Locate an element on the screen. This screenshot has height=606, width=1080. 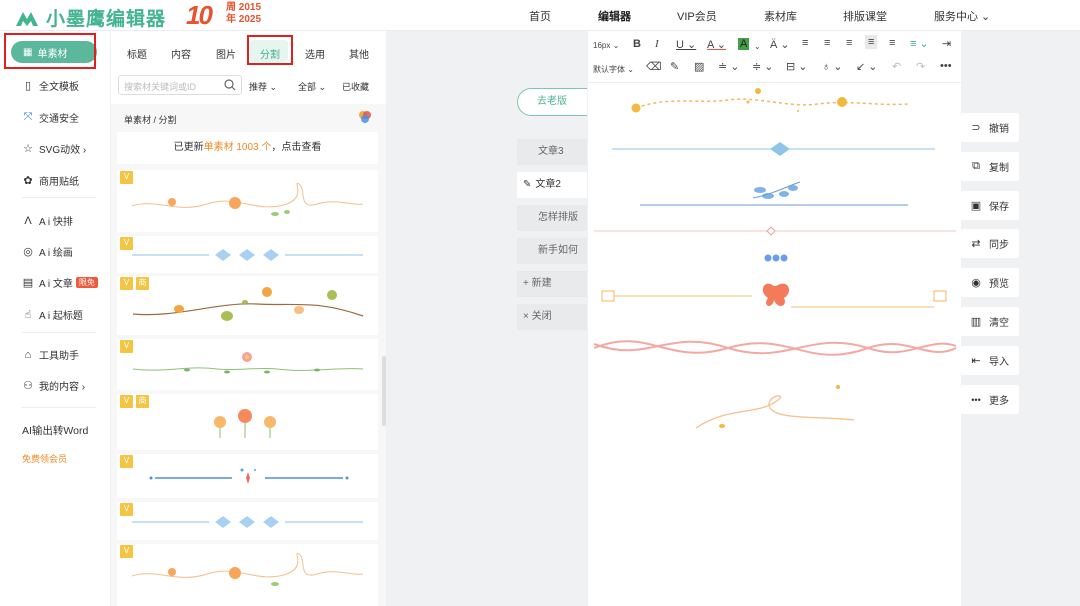
highlight-box-tab is located at coordinates (270, 50).